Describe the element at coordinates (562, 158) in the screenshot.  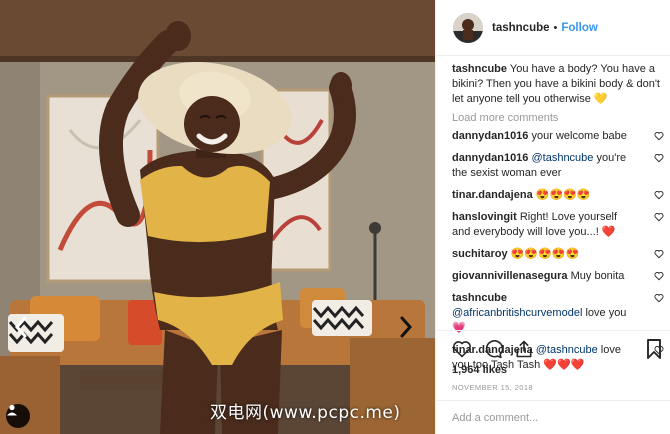
I see `comment-mention: @tashncube` at that location.